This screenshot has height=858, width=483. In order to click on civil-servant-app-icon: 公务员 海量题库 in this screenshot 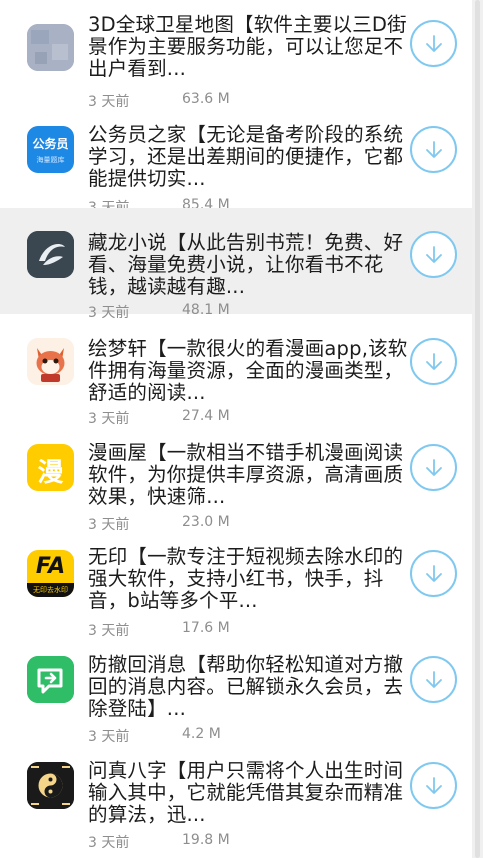, I will do `click(50, 149)`.